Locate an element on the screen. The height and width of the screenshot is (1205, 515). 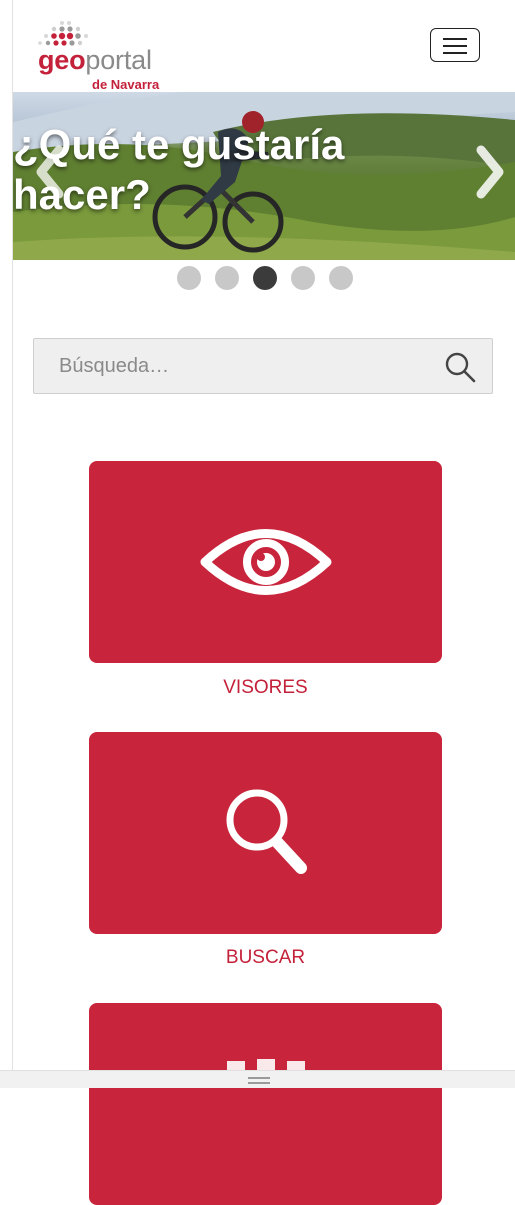
visores-tile is located at coordinates (265, 562).